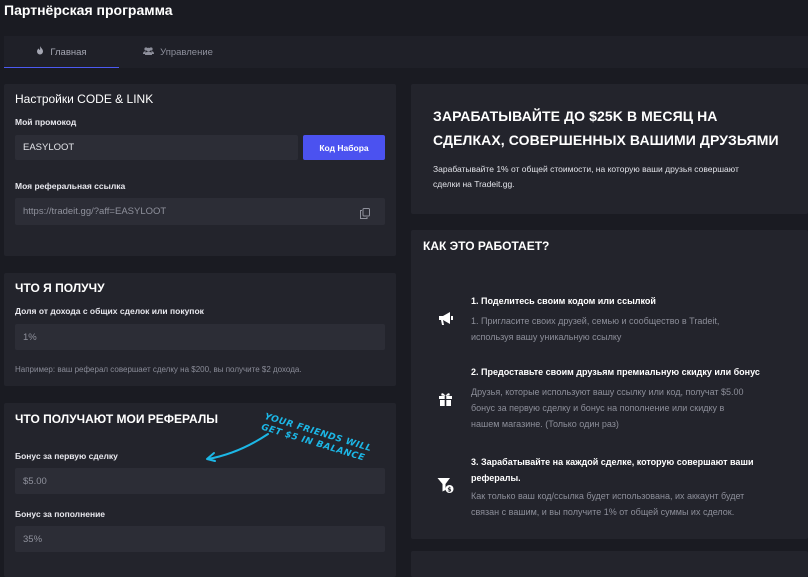 The width and height of the screenshot is (808, 577). I want to click on promo-code-input: EASYLOOT, so click(156, 147).